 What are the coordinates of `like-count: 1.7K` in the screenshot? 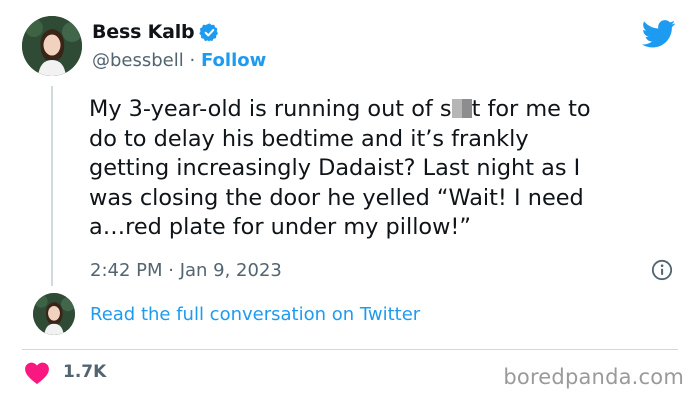 It's located at (84, 372).